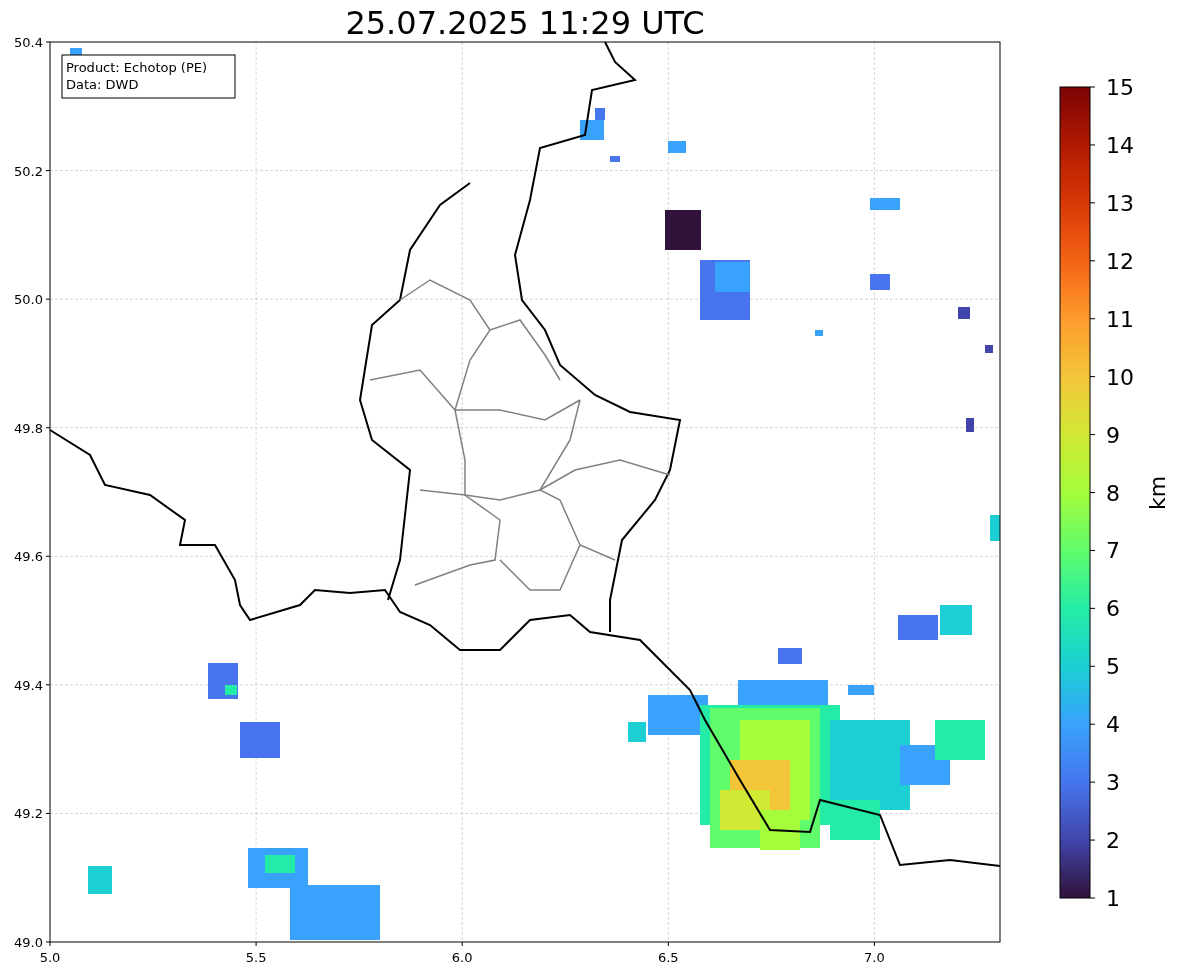 Image resolution: width=1178 pixels, height=976 pixels. What do you see at coordinates (1113, 493) in the screenshot?
I see `colorbar-tick-label: 8` at bounding box center [1113, 493].